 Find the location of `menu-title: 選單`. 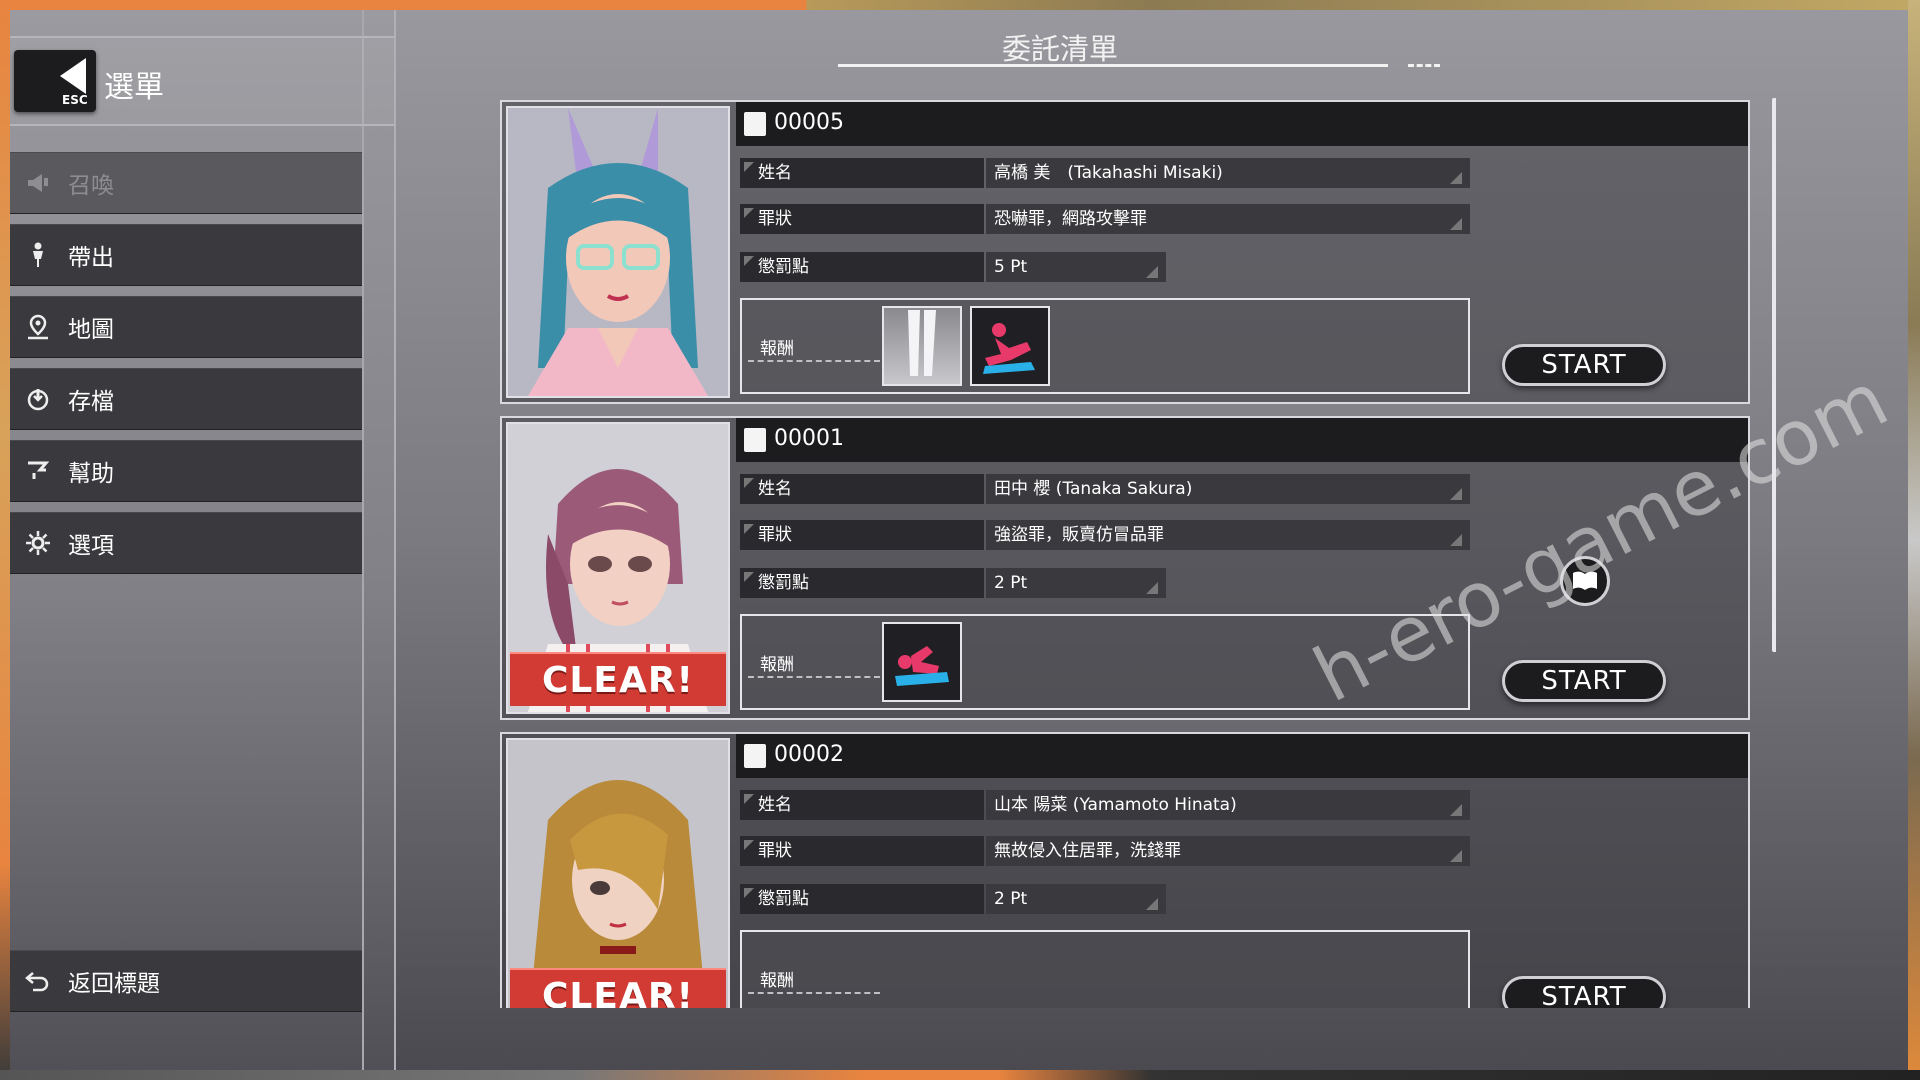

menu-title: 選單 is located at coordinates (134, 87).